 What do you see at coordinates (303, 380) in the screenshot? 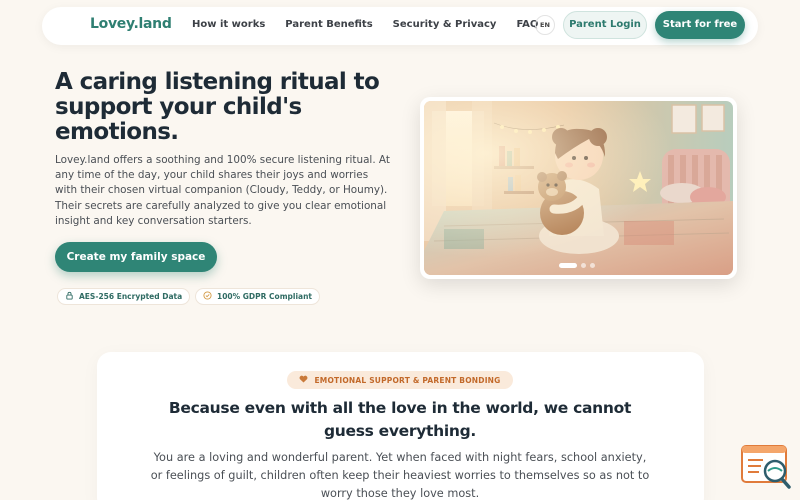
I see `heart-icon` at bounding box center [303, 380].